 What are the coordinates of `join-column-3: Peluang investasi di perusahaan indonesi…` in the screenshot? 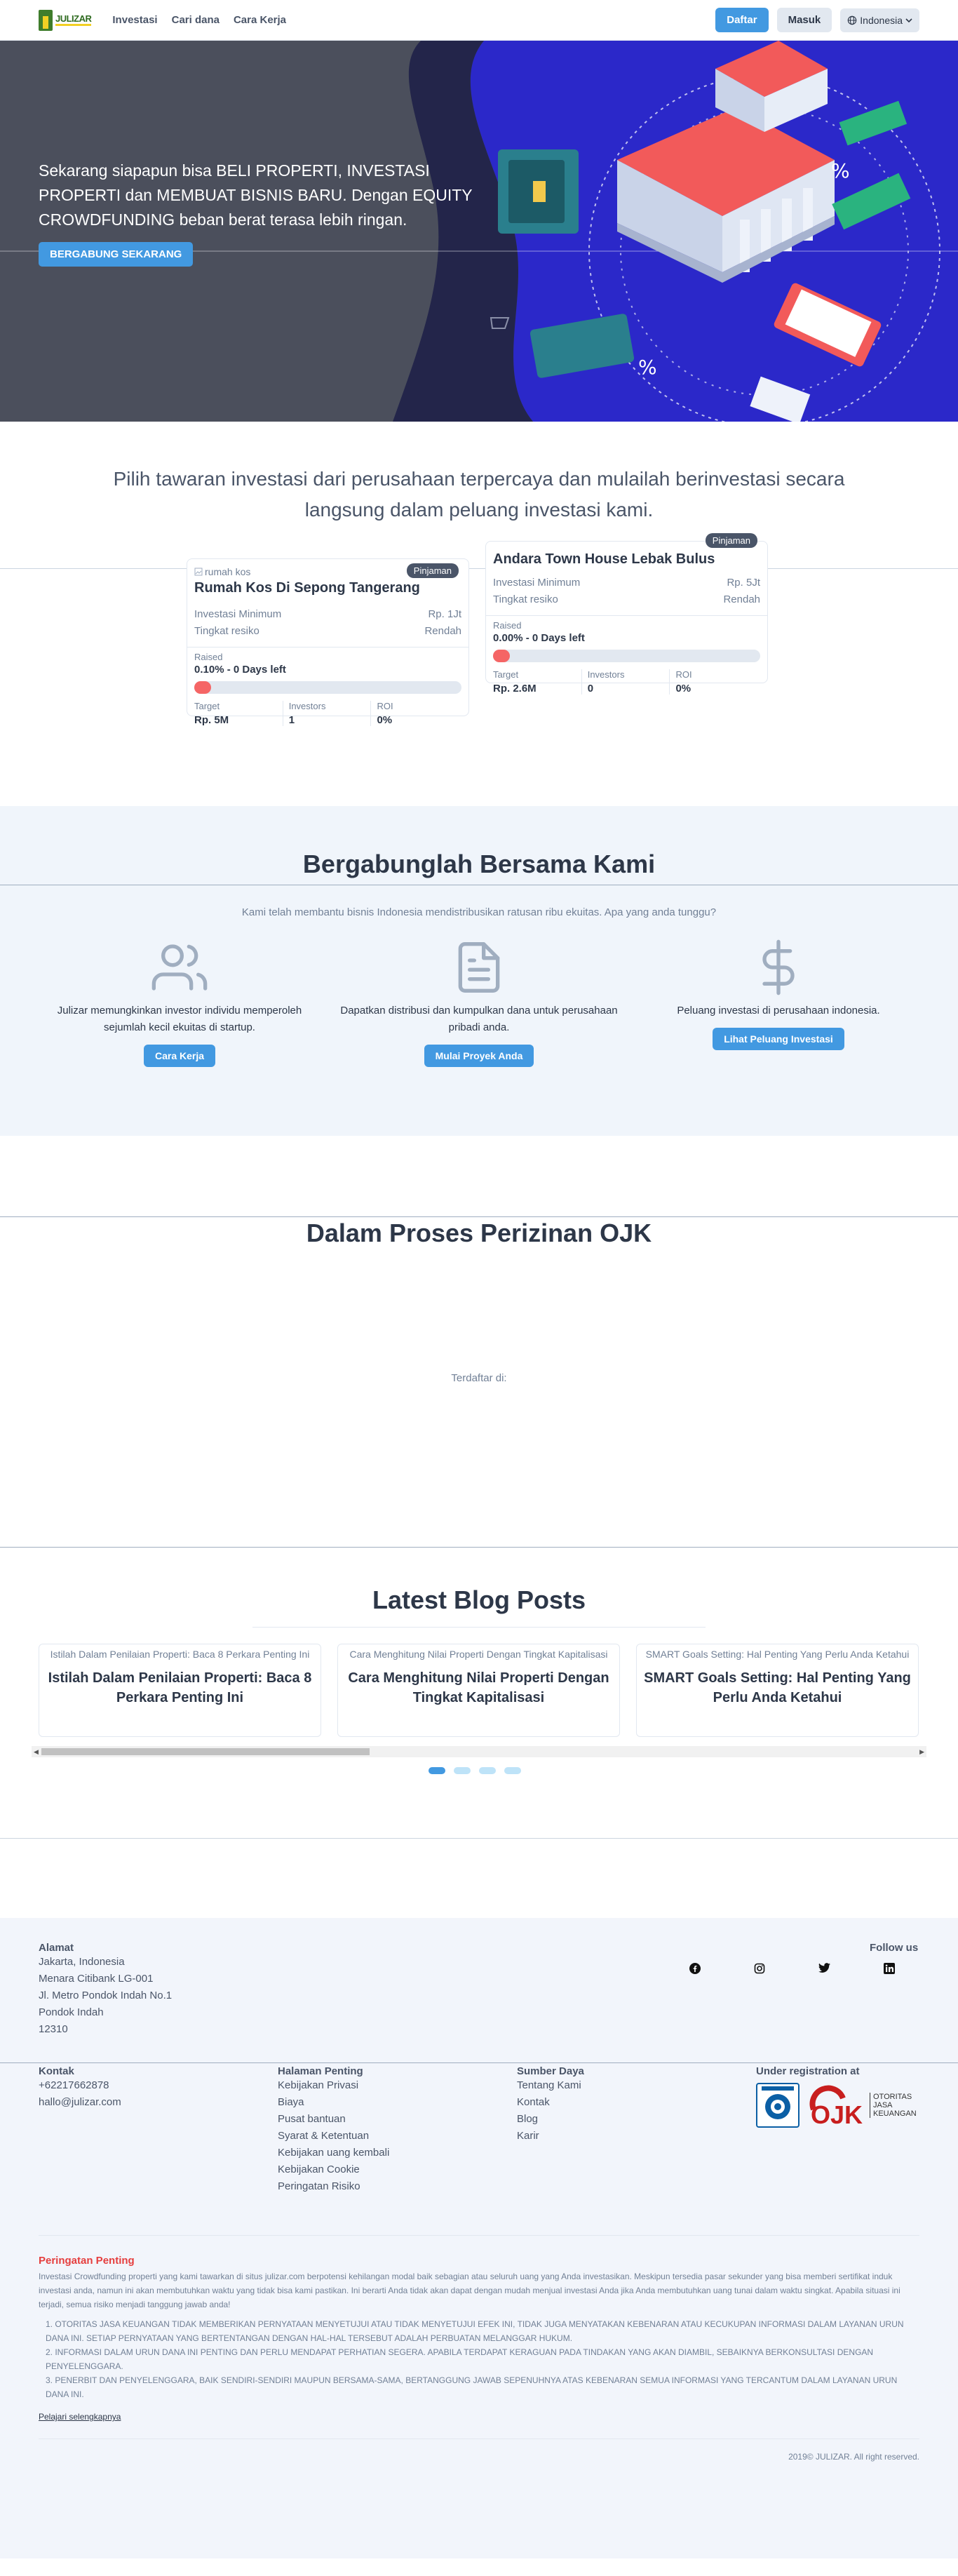 It's located at (778, 995).